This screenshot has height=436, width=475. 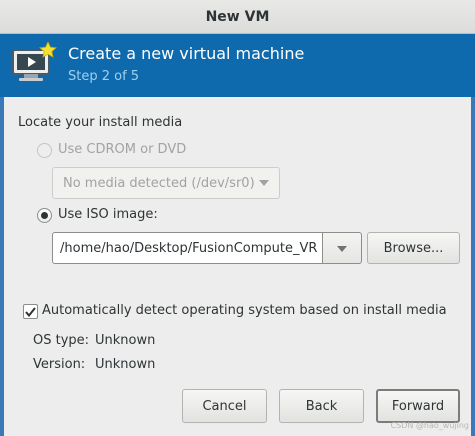 I want to click on back-label: Back, so click(x=321, y=406).